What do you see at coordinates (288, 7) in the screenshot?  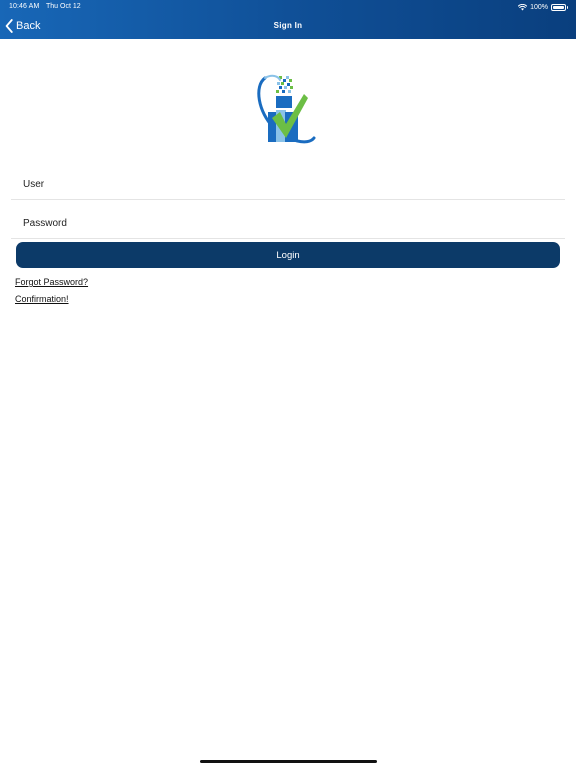 I see `status-bar: 10:46 AM Thu Oct 12 100%` at bounding box center [288, 7].